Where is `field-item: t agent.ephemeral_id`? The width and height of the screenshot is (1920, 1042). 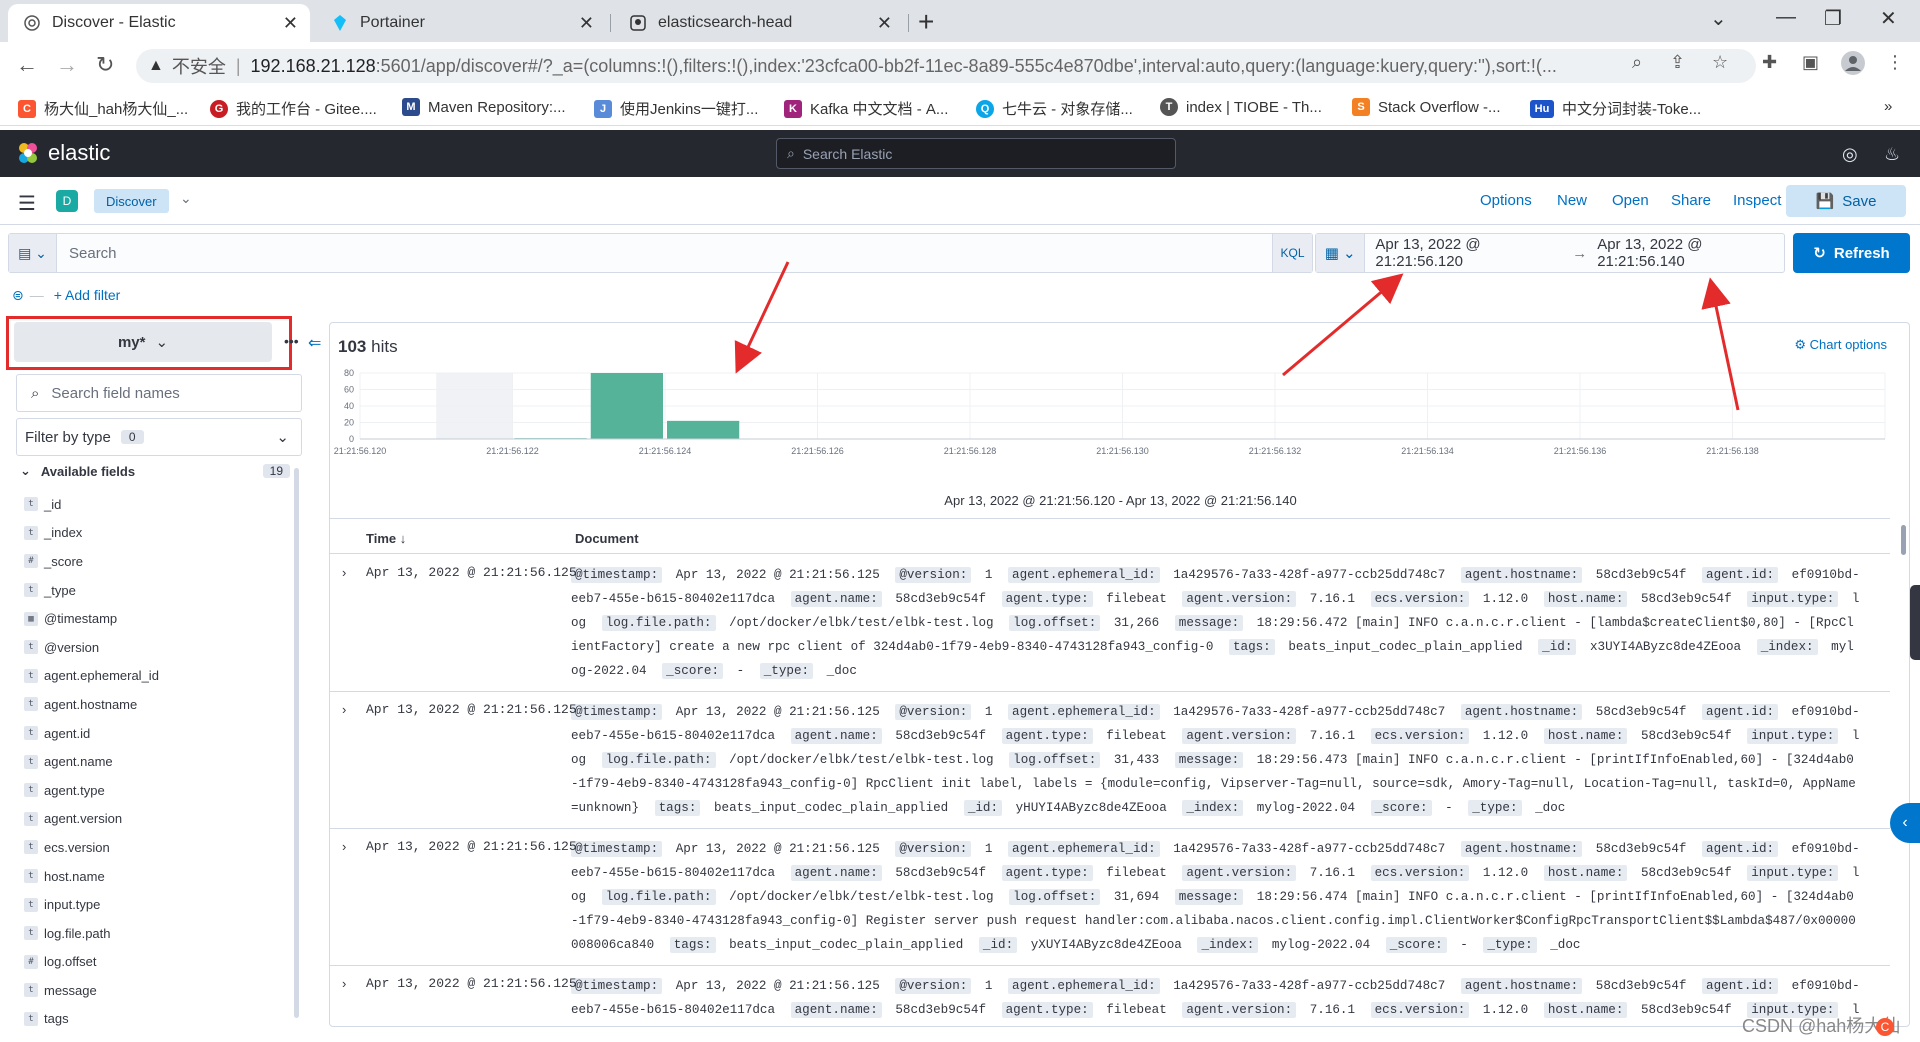 field-item: t agent.ephemeral_id is located at coordinates (159, 676).